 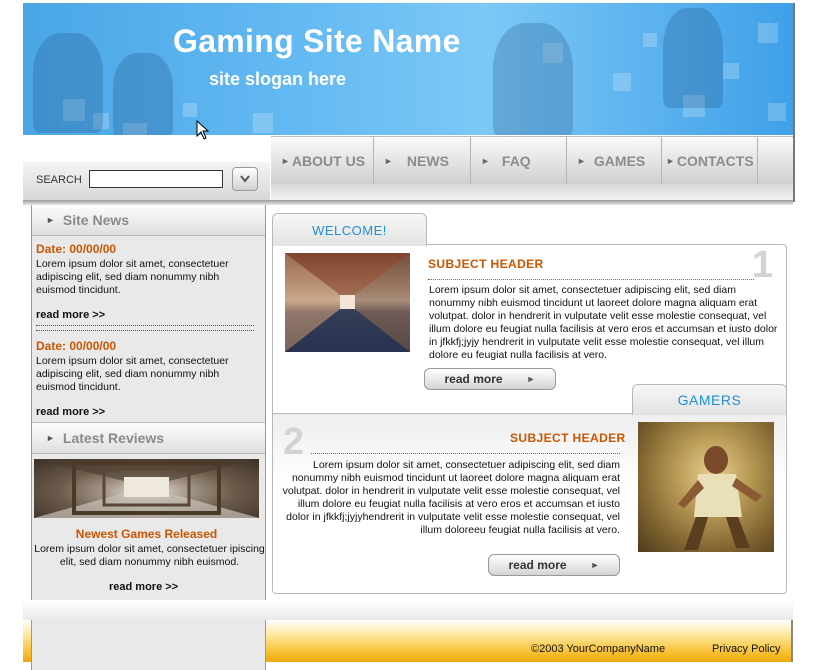 What do you see at coordinates (317, 41) in the screenshot?
I see `site-title: Gaming Site Name` at bounding box center [317, 41].